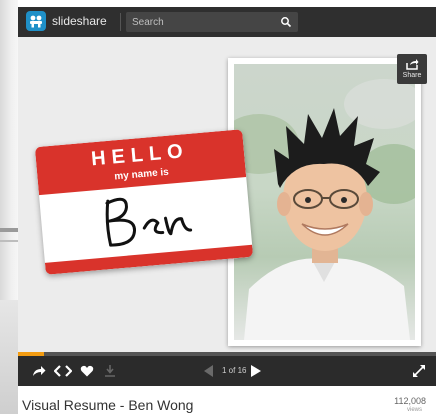  What do you see at coordinates (120, 22) in the screenshot?
I see `divider` at bounding box center [120, 22].